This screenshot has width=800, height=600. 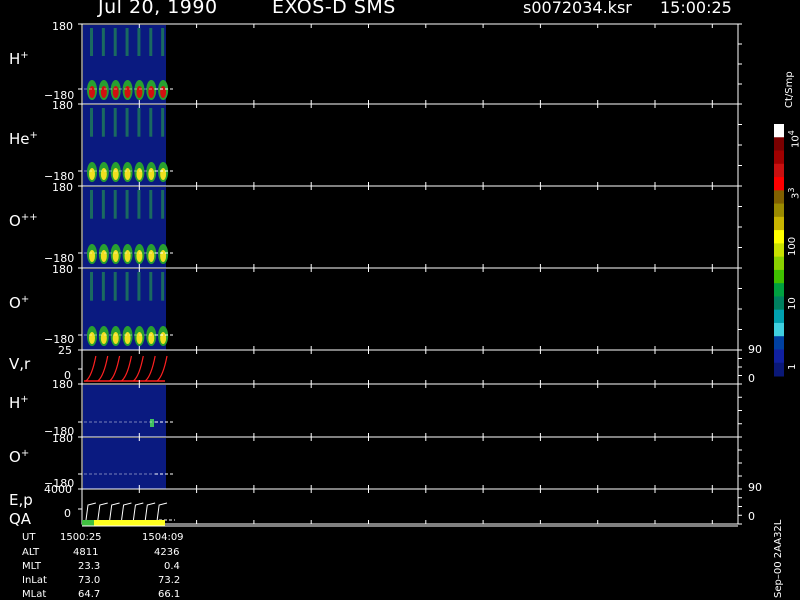 I want to click on rtick-vr-top: 90, so click(x=755, y=349).